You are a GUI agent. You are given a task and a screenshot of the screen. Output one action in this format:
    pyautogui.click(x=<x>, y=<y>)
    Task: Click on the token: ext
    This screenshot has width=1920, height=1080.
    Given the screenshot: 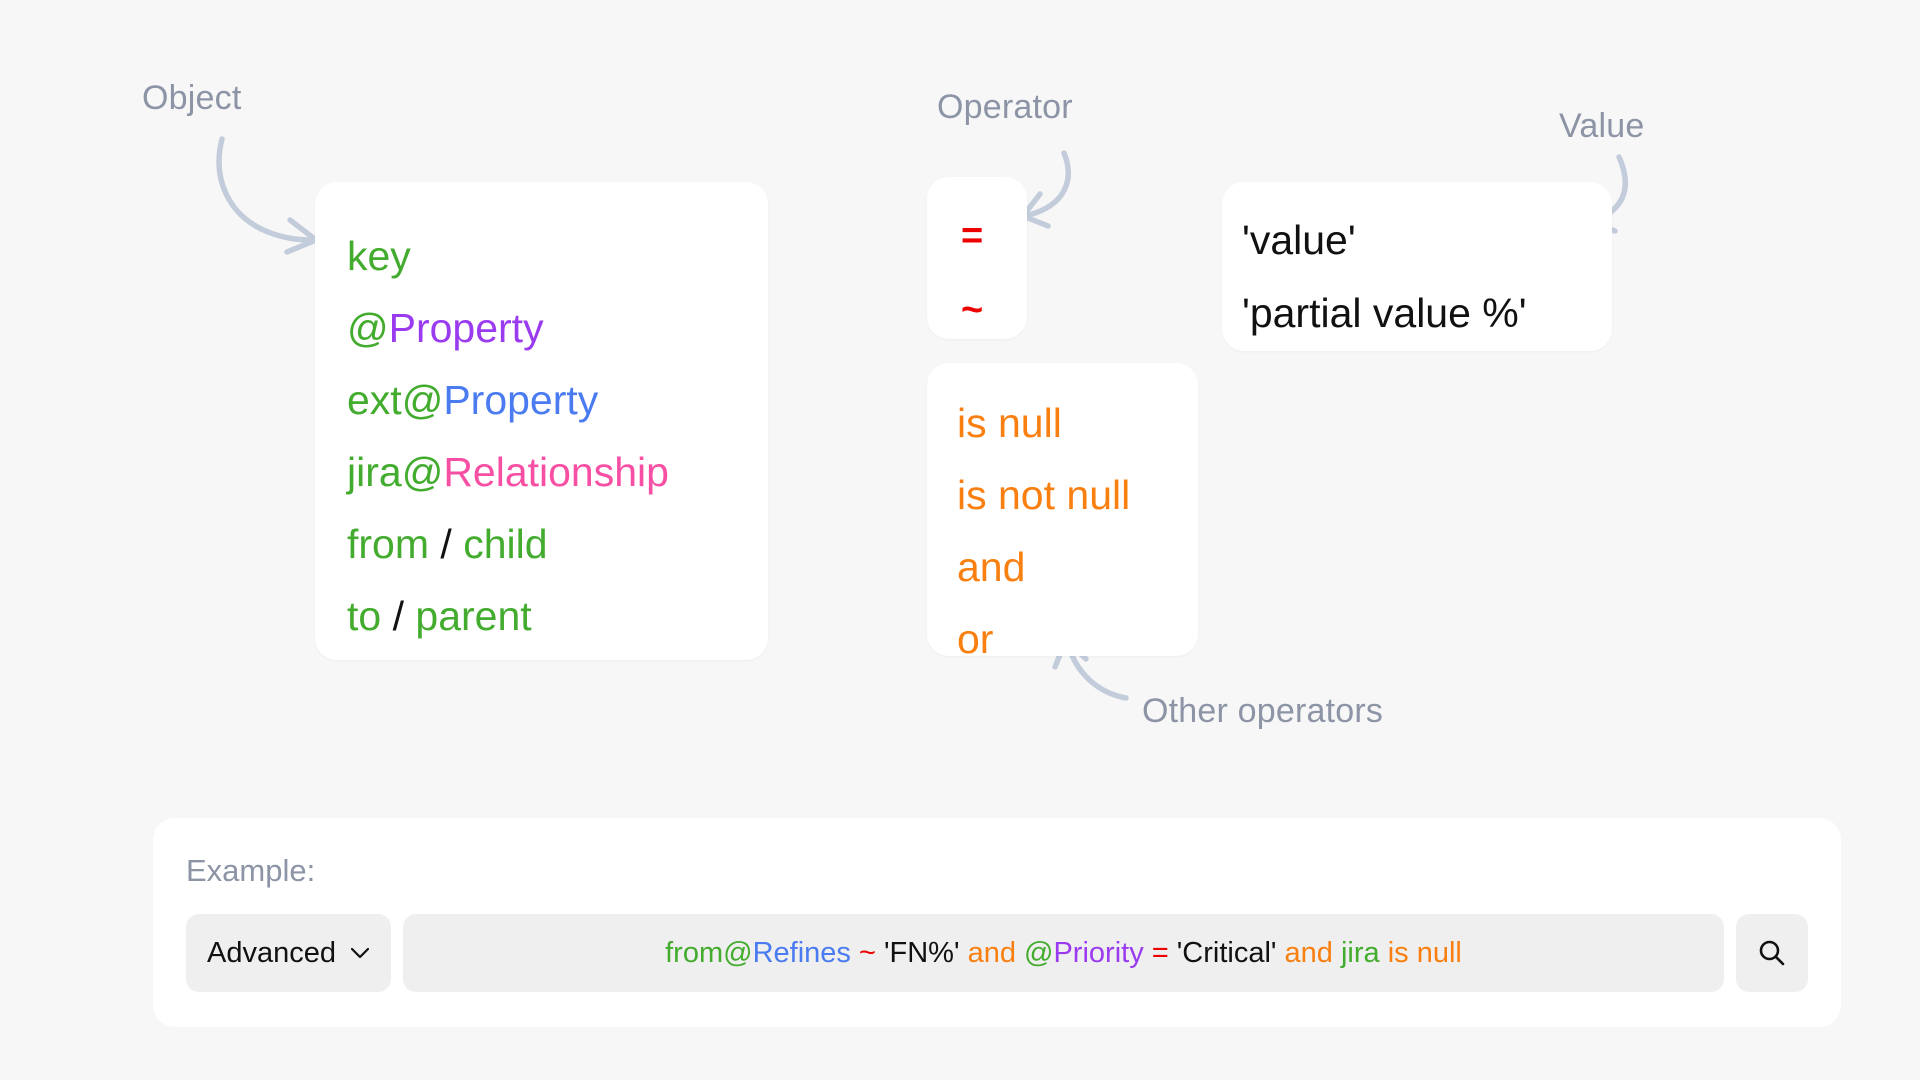 What is the action you would take?
    pyautogui.click(x=374, y=400)
    